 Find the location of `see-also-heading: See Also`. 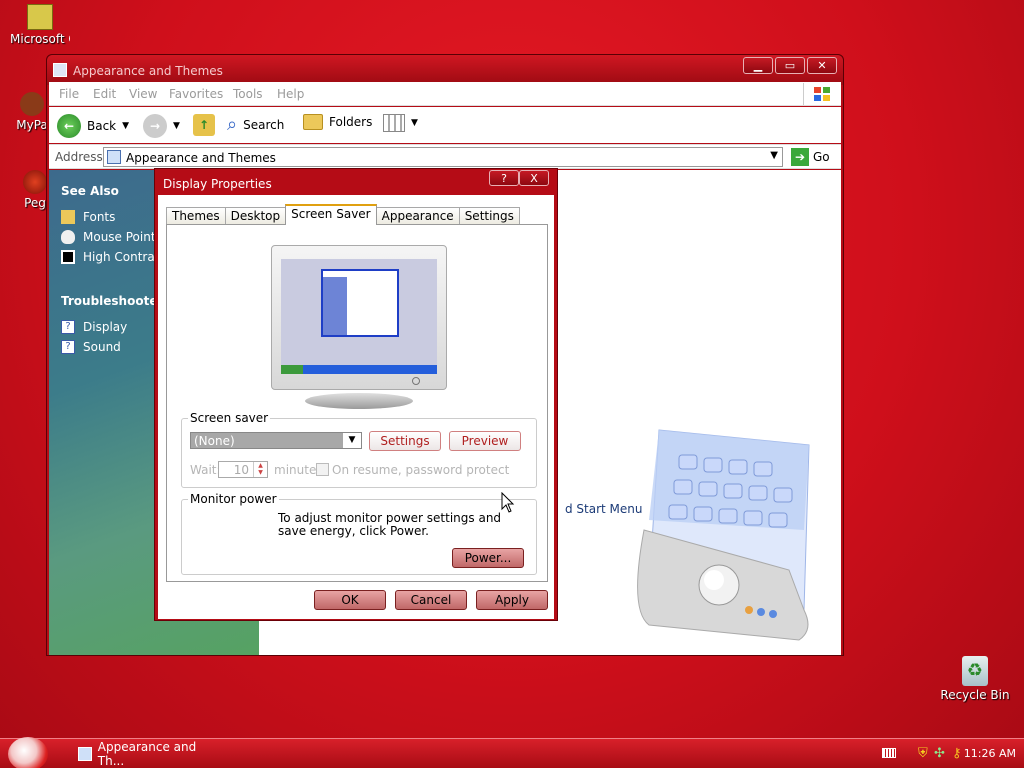

see-also-heading: See Also is located at coordinates (90, 191).